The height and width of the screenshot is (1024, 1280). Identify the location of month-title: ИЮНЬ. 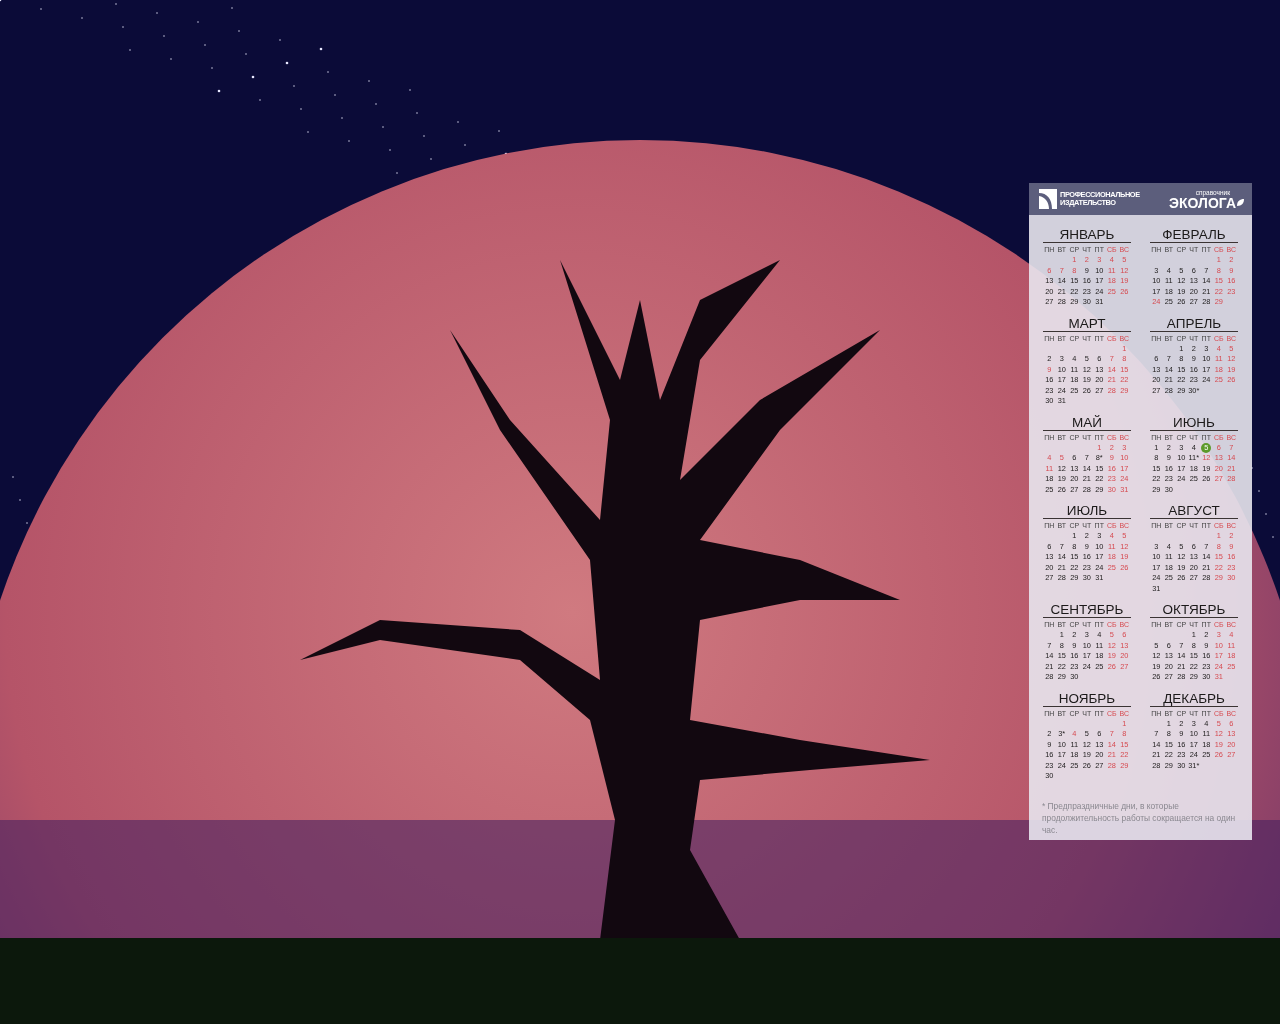
(1194, 422).